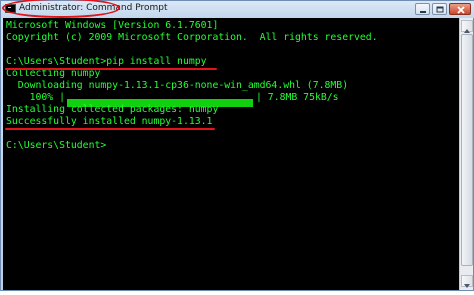 This screenshot has height=295, width=474. I want to click on close-button, so click(460, 9).